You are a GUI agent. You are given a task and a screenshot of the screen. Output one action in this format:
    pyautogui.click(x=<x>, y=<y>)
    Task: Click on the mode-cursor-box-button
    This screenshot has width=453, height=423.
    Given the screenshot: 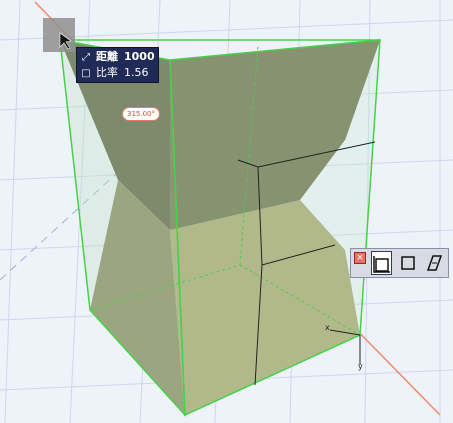 What is the action you would take?
    pyautogui.click(x=381, y=263)
    